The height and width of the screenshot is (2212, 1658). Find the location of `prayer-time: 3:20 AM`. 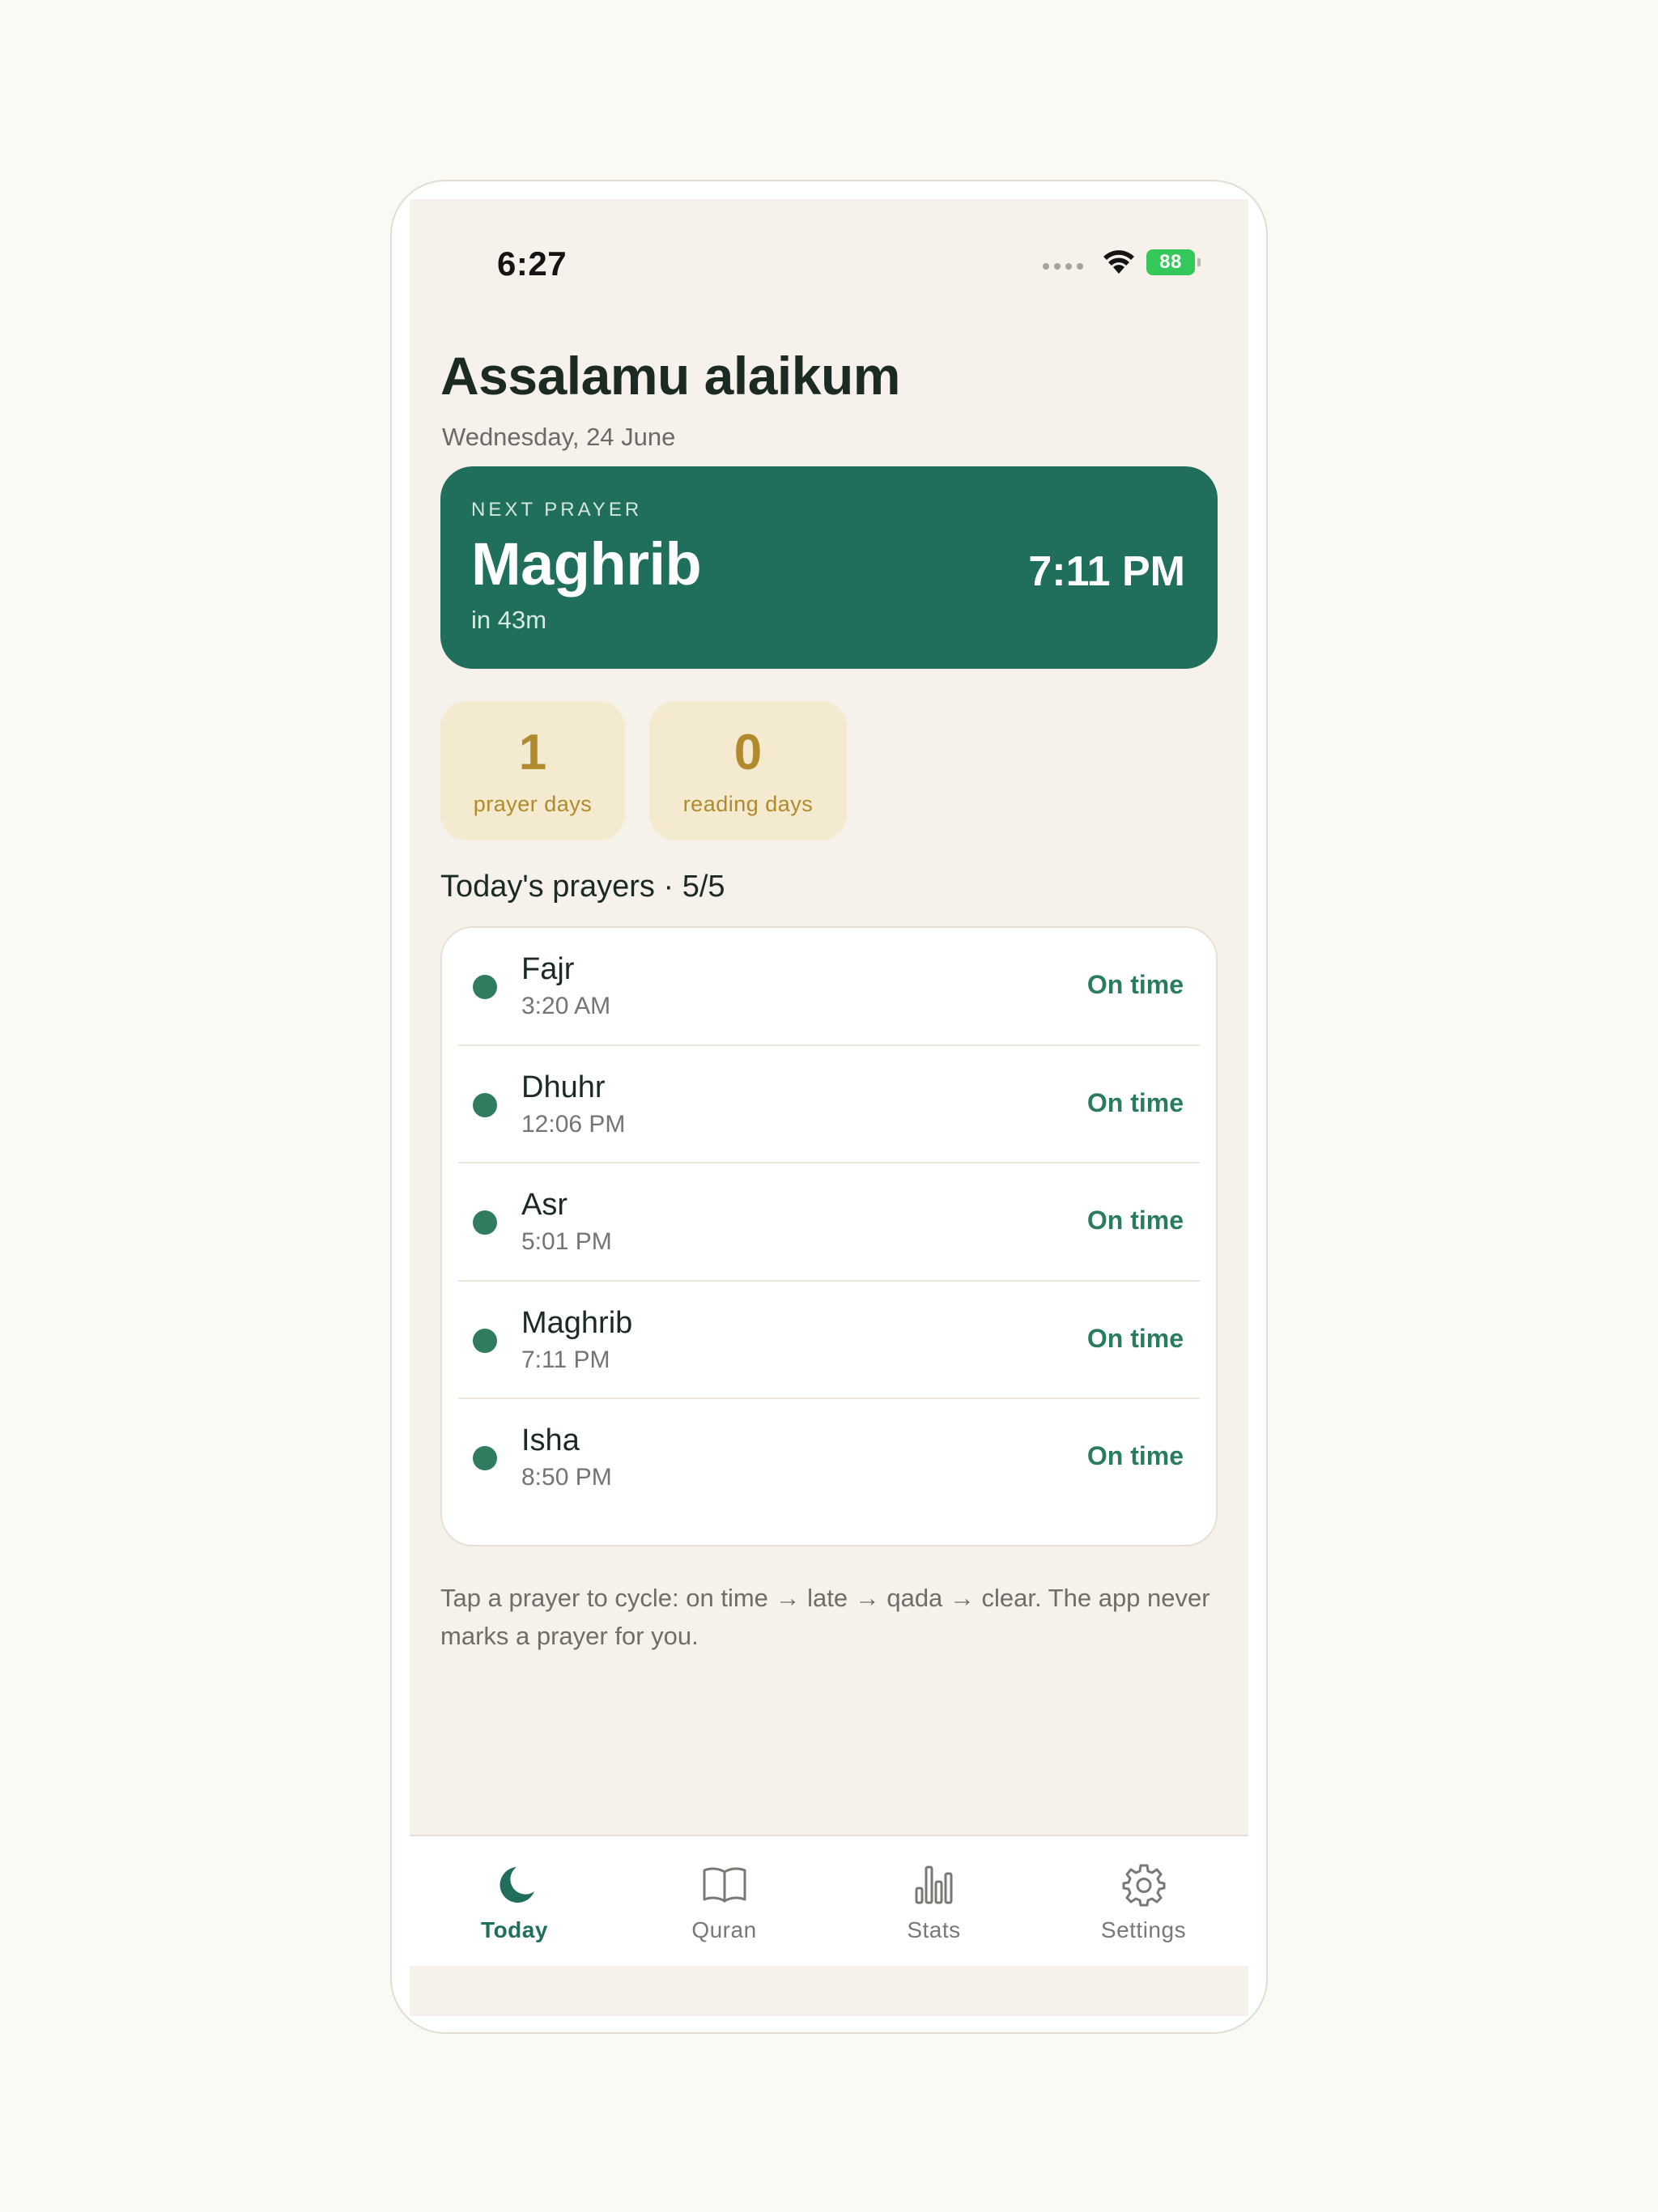

prayer-time: 3:20 AM is located at coordinates (566, 1006).